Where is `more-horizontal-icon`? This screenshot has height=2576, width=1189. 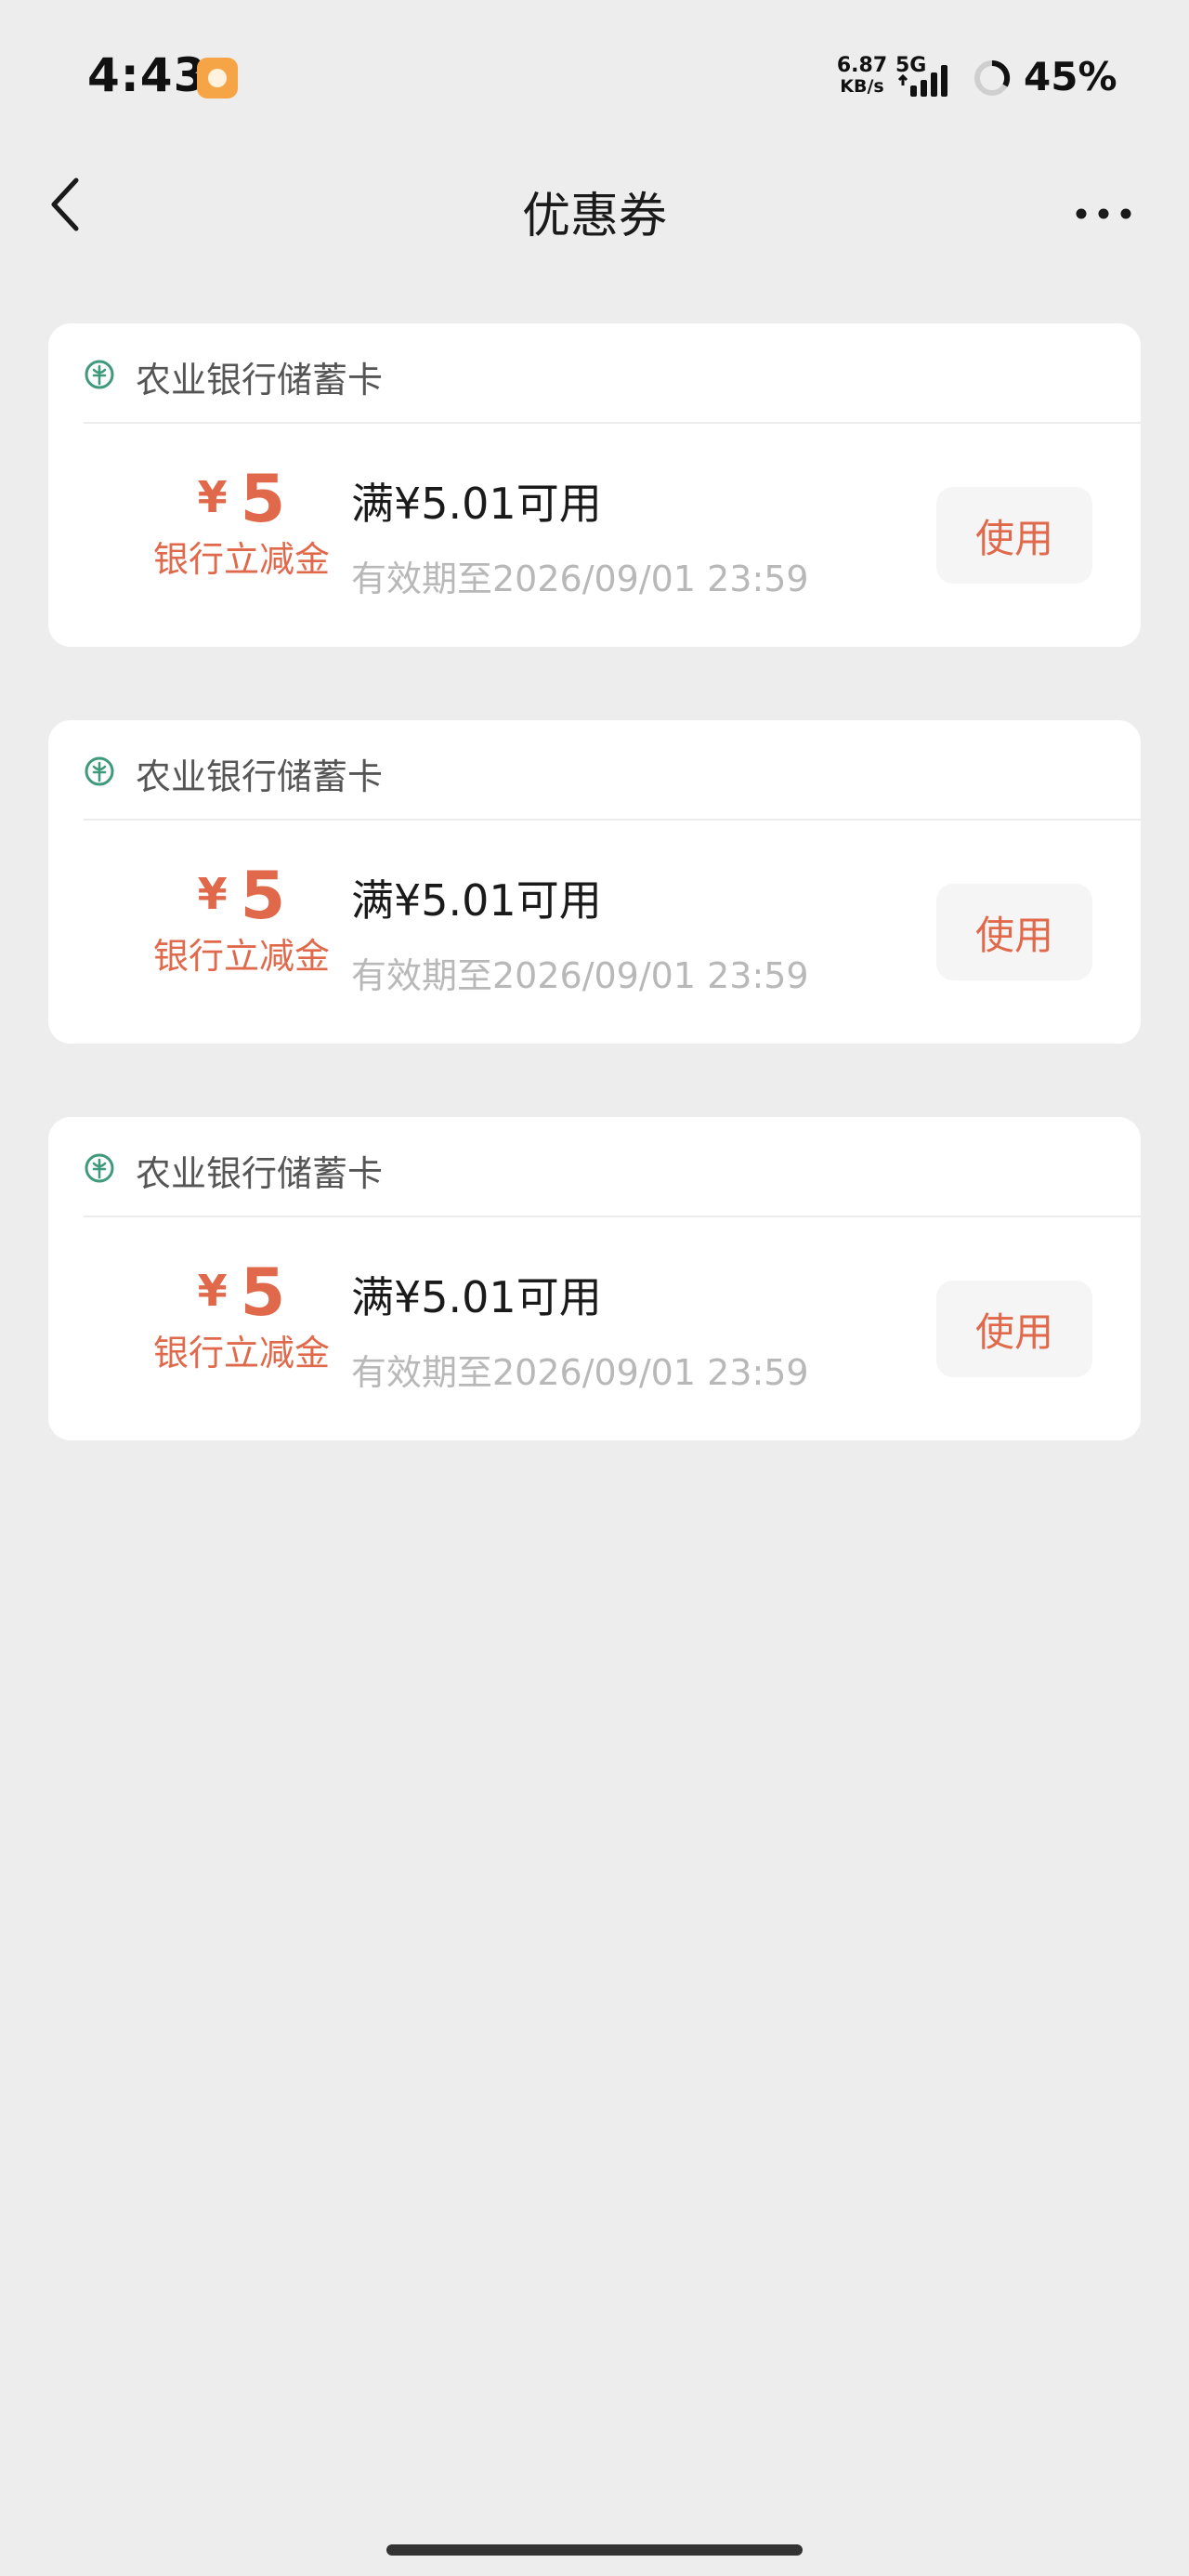
more-horizontal-icon is located at coordinates (1103, 213).